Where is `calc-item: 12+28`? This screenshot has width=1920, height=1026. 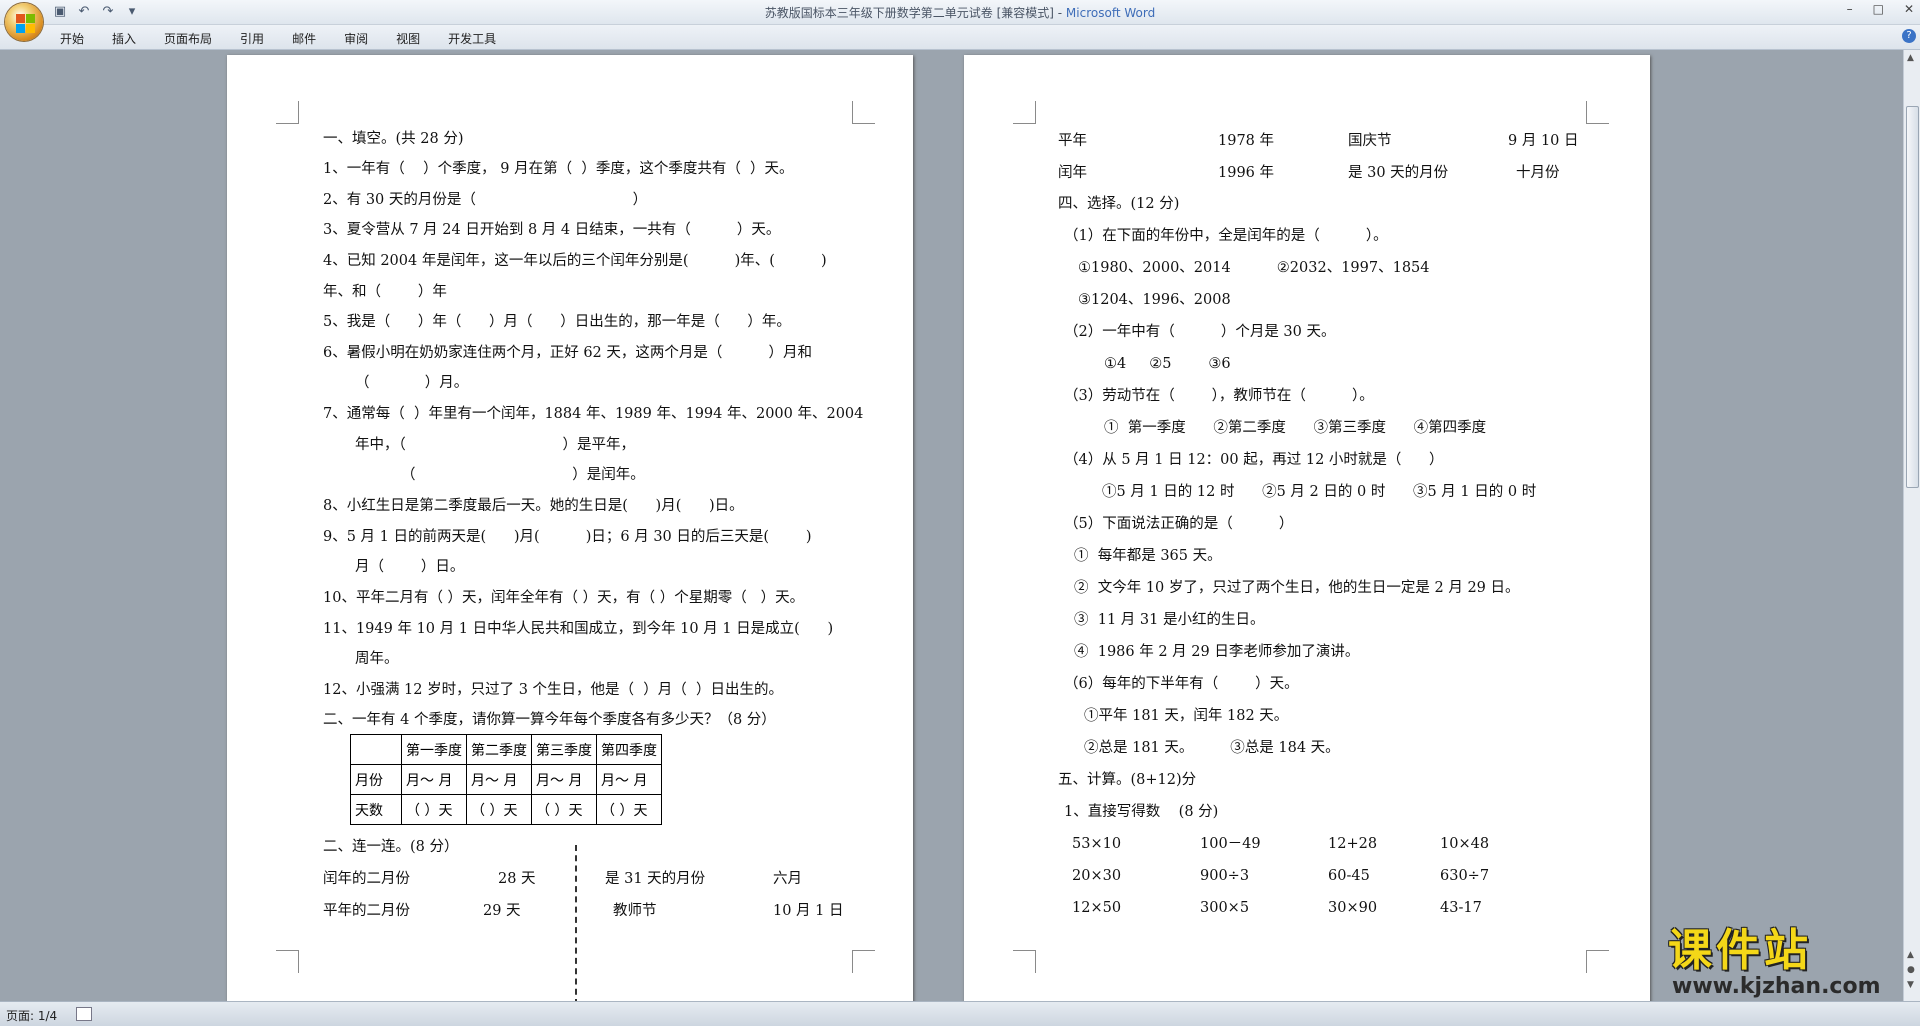 calc-item: 12+28 is located at coordinates (1353, 844).